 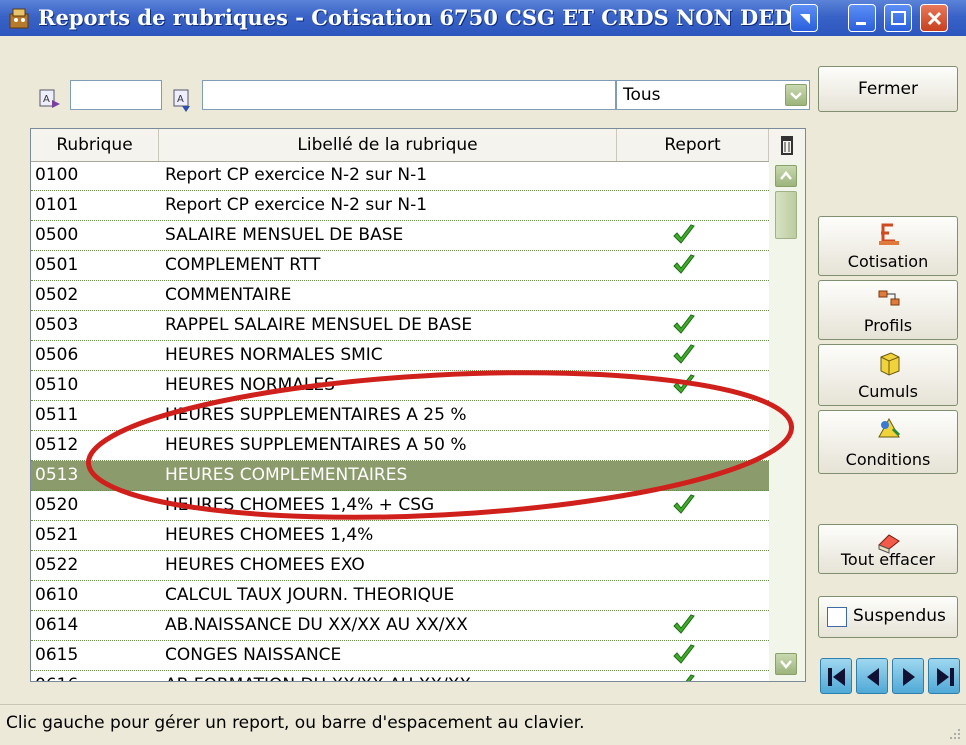 I want to click on rubrique-code: 0616, so click(x=56, y=676).